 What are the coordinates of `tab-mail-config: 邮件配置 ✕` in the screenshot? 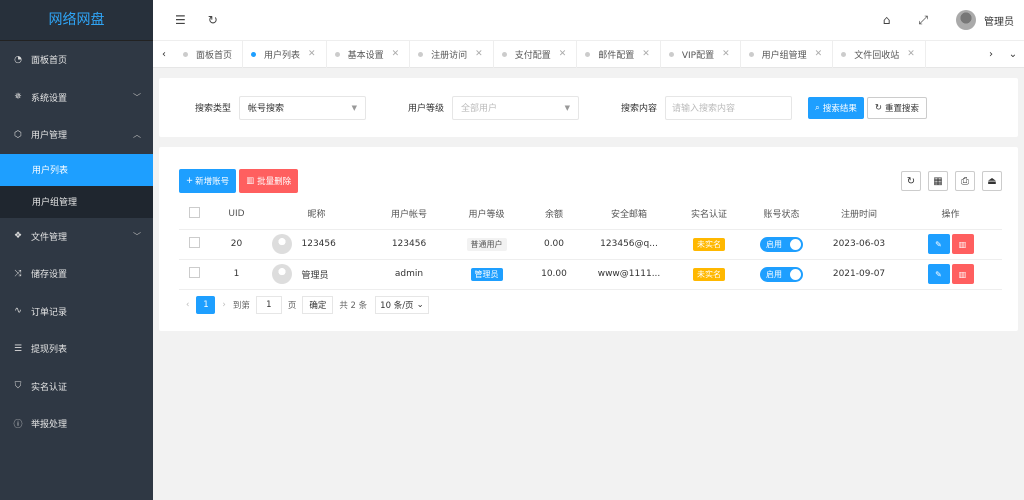 It's located at (619, 54).